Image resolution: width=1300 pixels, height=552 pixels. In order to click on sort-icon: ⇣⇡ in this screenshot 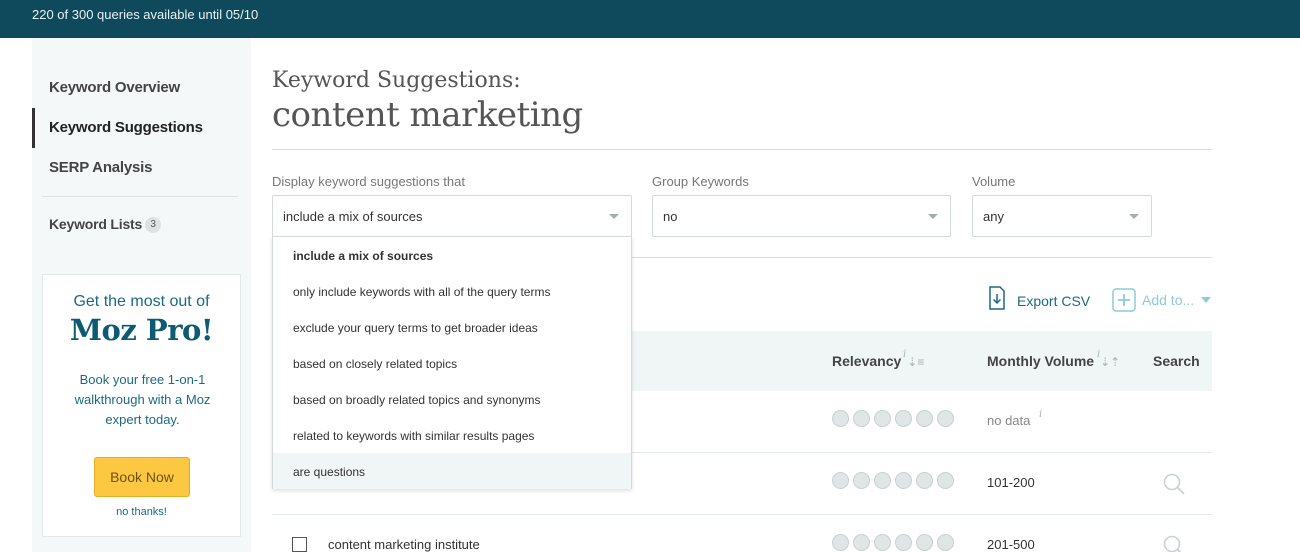, I will do `click(1110, 362)`.